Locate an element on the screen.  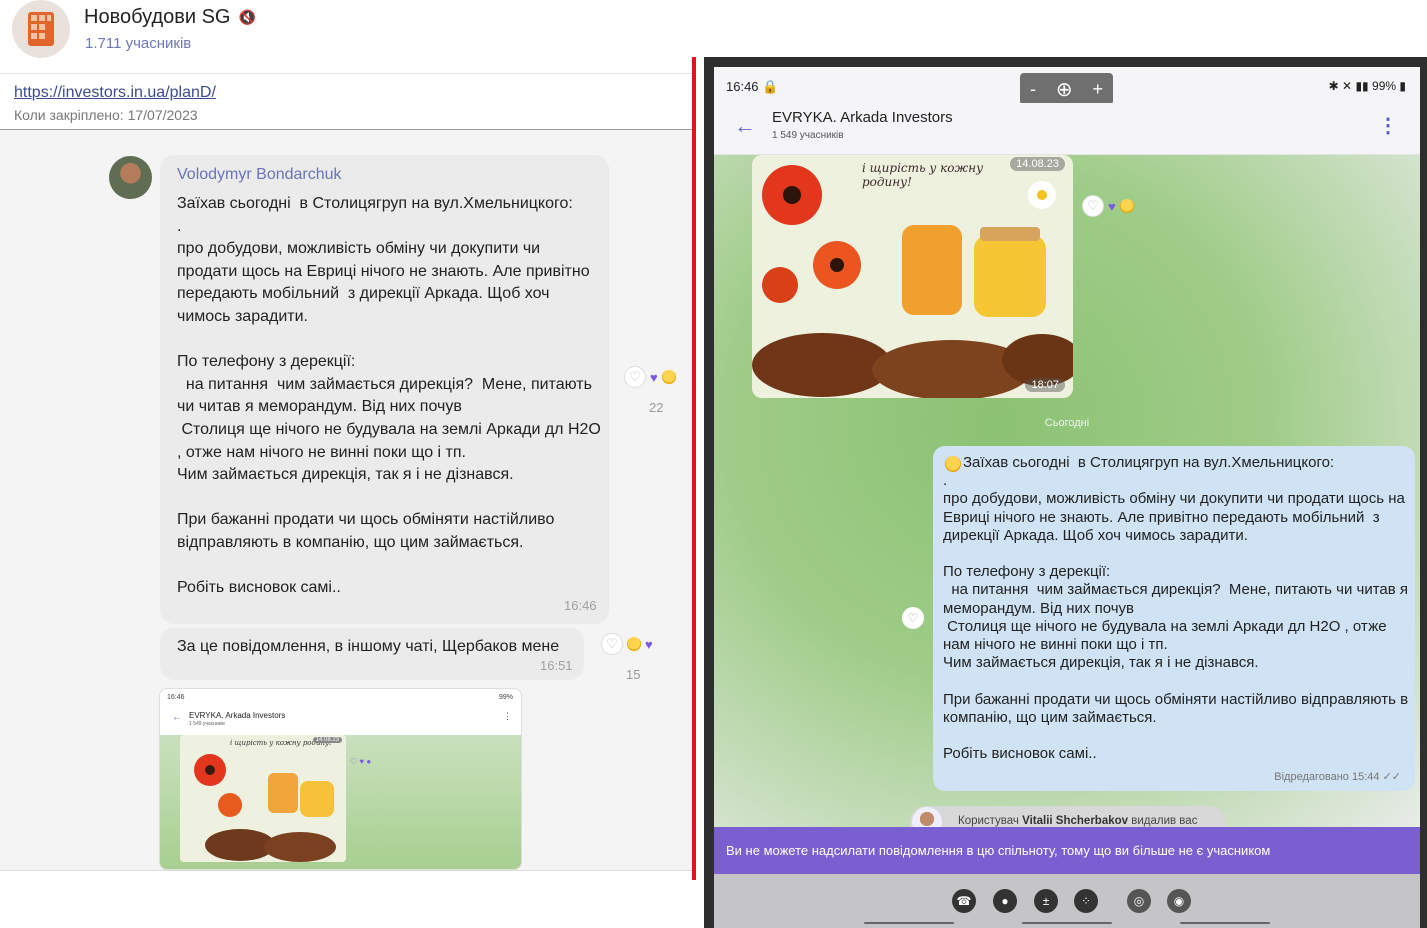
signal-icon: ▮▮ is located at coordinates (1362, 86).